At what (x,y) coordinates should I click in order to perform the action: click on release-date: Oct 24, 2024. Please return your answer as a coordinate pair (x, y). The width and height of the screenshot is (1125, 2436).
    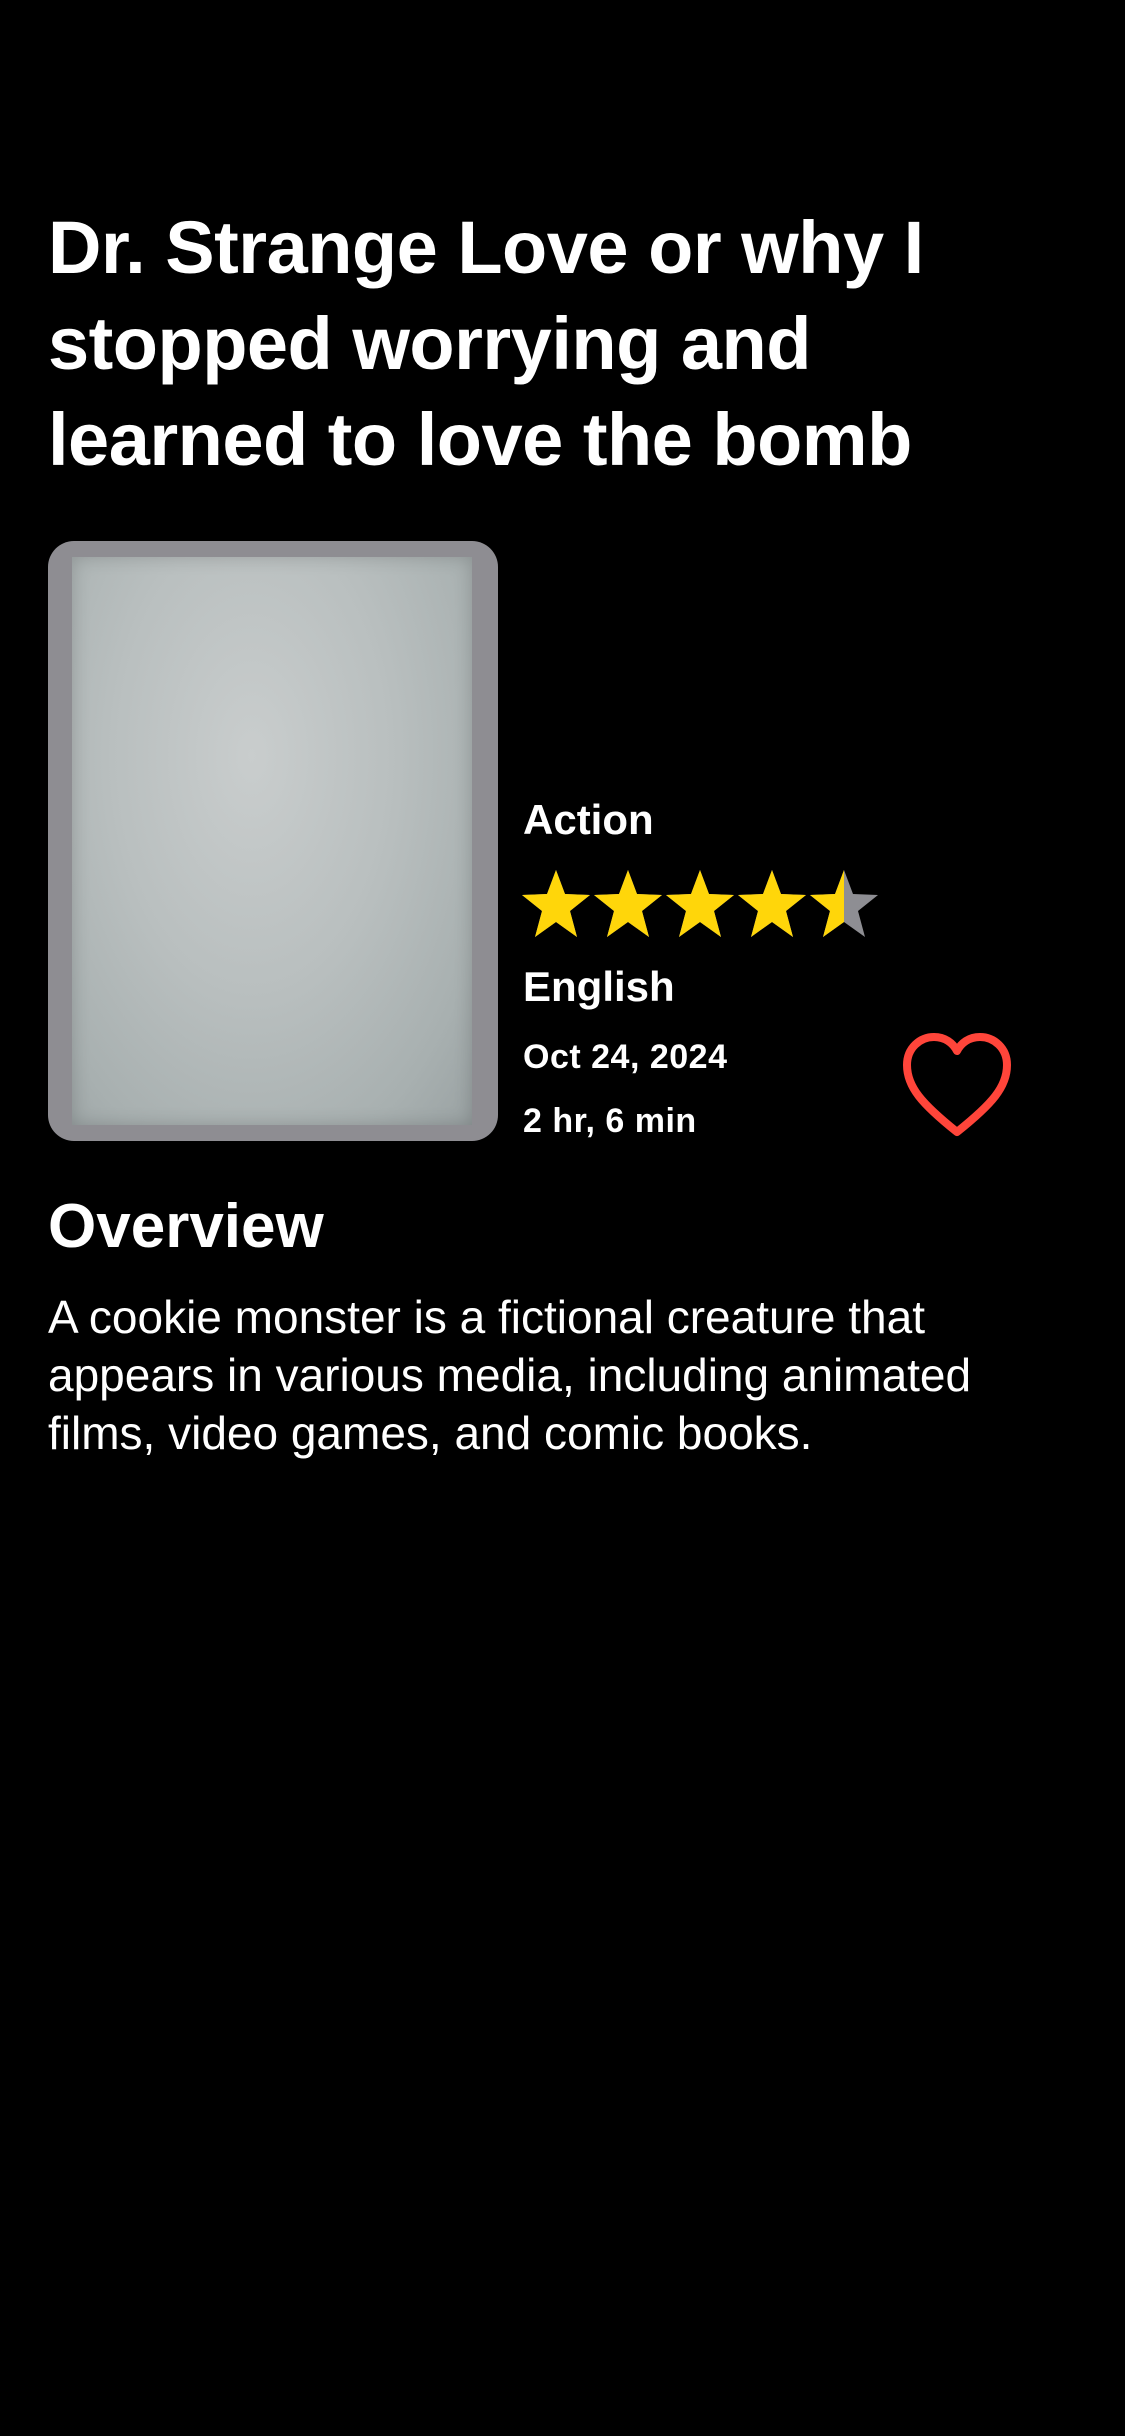
    Looking at the image, I should click on (625, 1057).